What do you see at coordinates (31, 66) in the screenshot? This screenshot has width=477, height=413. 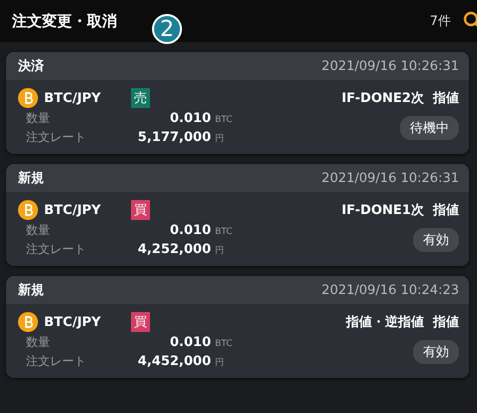 I see `order-category: 決済` at bounding box center [31, 66].